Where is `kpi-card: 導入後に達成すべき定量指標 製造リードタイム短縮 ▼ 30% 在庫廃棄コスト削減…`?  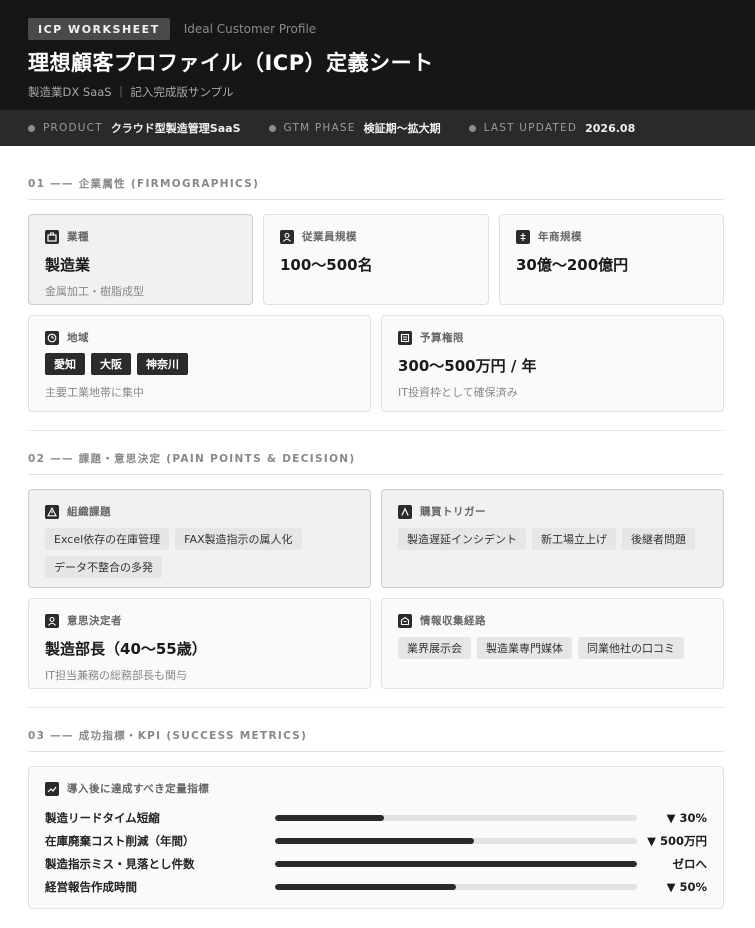 kpi-card: 導入後に達成すべき定量指標 製造リードタイム短縮 ▼ 30% 在庫廃棄コスト削減… is located at coordinates (376, 837).